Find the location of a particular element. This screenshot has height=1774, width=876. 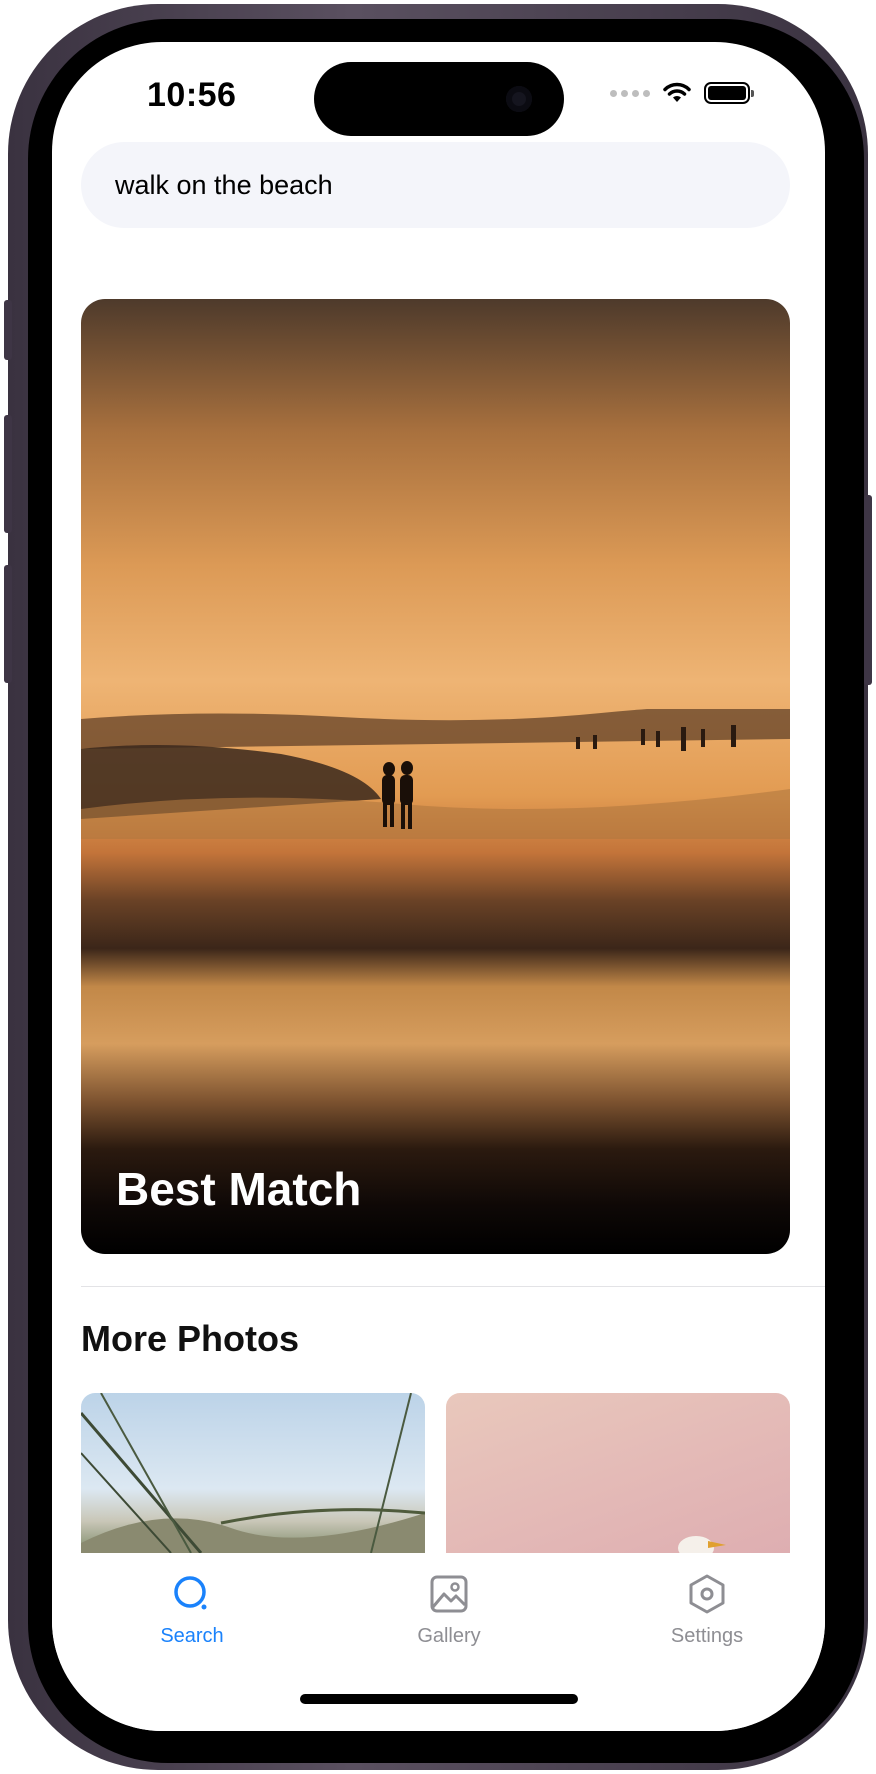

tab-gallery: Gallery is located at coordinates (449, 1611).